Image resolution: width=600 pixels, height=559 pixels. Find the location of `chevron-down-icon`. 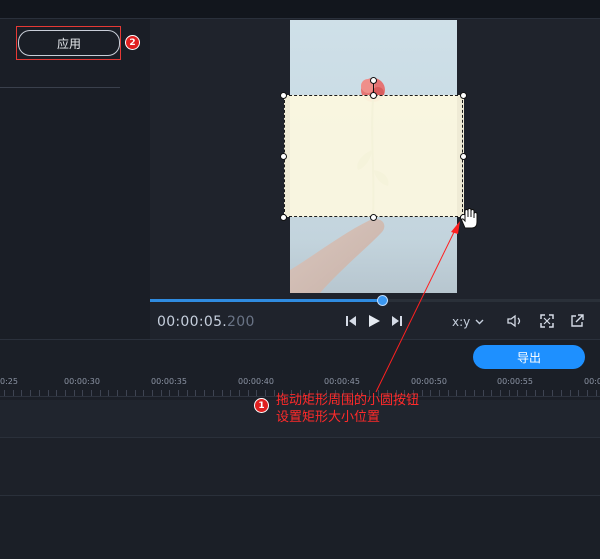

chevron-down-icon is located at coordinates (479, 322).